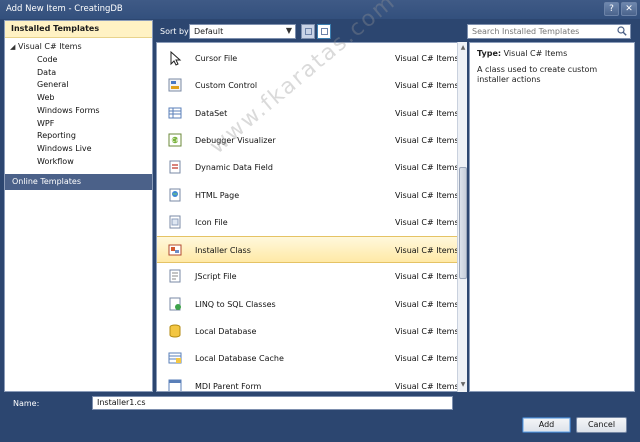 This screenshot has width=640, height=442. Describe the element at coordinates (26, 403) in the screenshot. I see `name-label: Name:` at that location.